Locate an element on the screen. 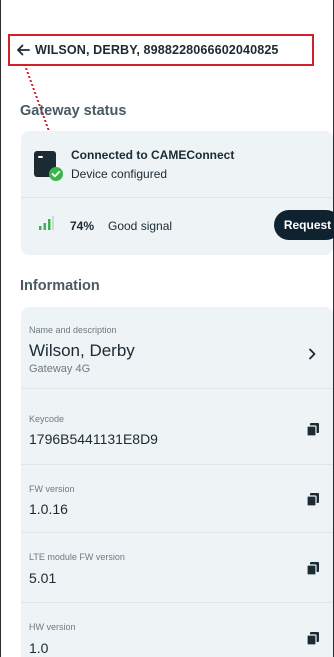 The image size is (334, 657). chevron-right-icon is located at coordinates (312, 353).